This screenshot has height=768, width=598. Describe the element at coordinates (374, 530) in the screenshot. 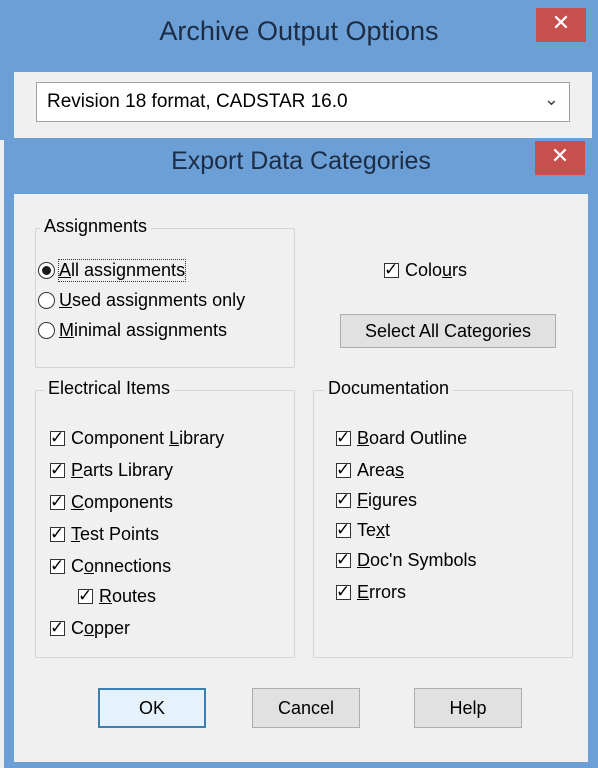

I see `checkbox-label: Text` at that location.